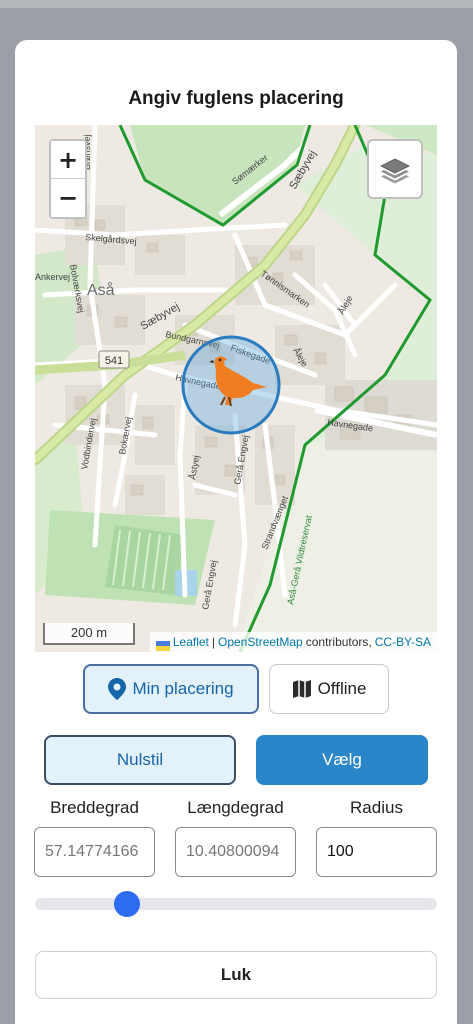 This screenshot has width=473, height=1024. I want to click on location-buttons: Min placering Offline, so click(236, 689).